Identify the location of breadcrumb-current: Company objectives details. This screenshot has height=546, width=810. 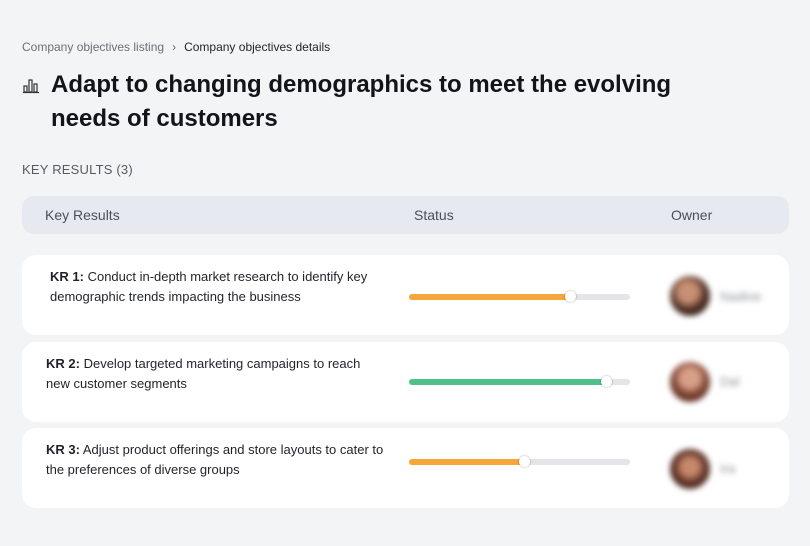
(257, 47).